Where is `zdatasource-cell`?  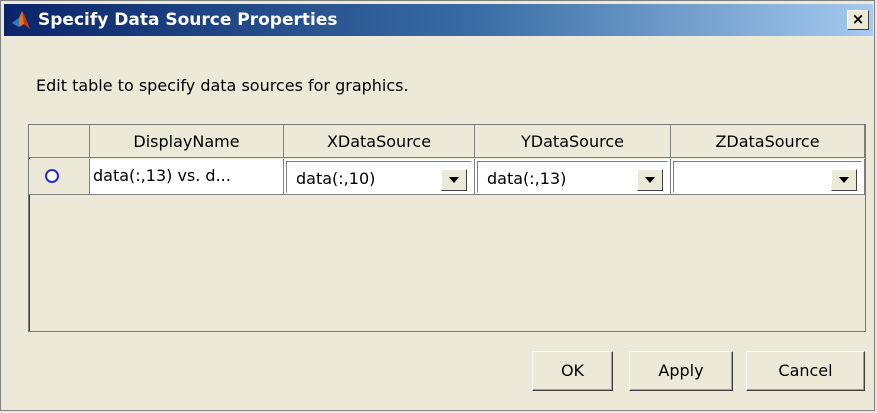
zdatasource-cell is located at coordinates (768, 177).